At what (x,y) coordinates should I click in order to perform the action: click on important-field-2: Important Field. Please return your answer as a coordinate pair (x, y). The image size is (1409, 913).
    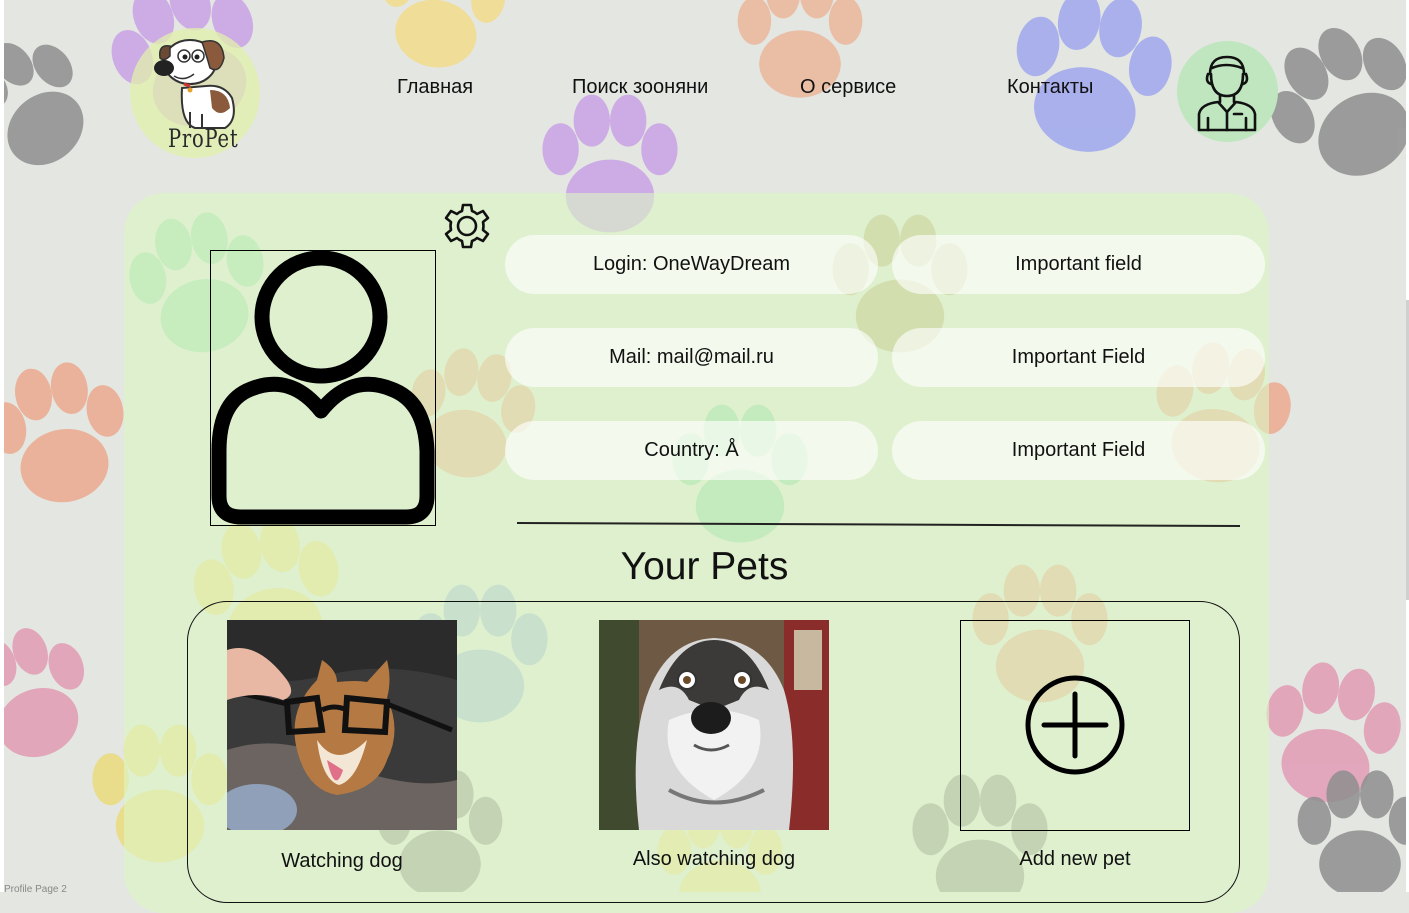
    Looking at the image, I should click on (1078, 357).